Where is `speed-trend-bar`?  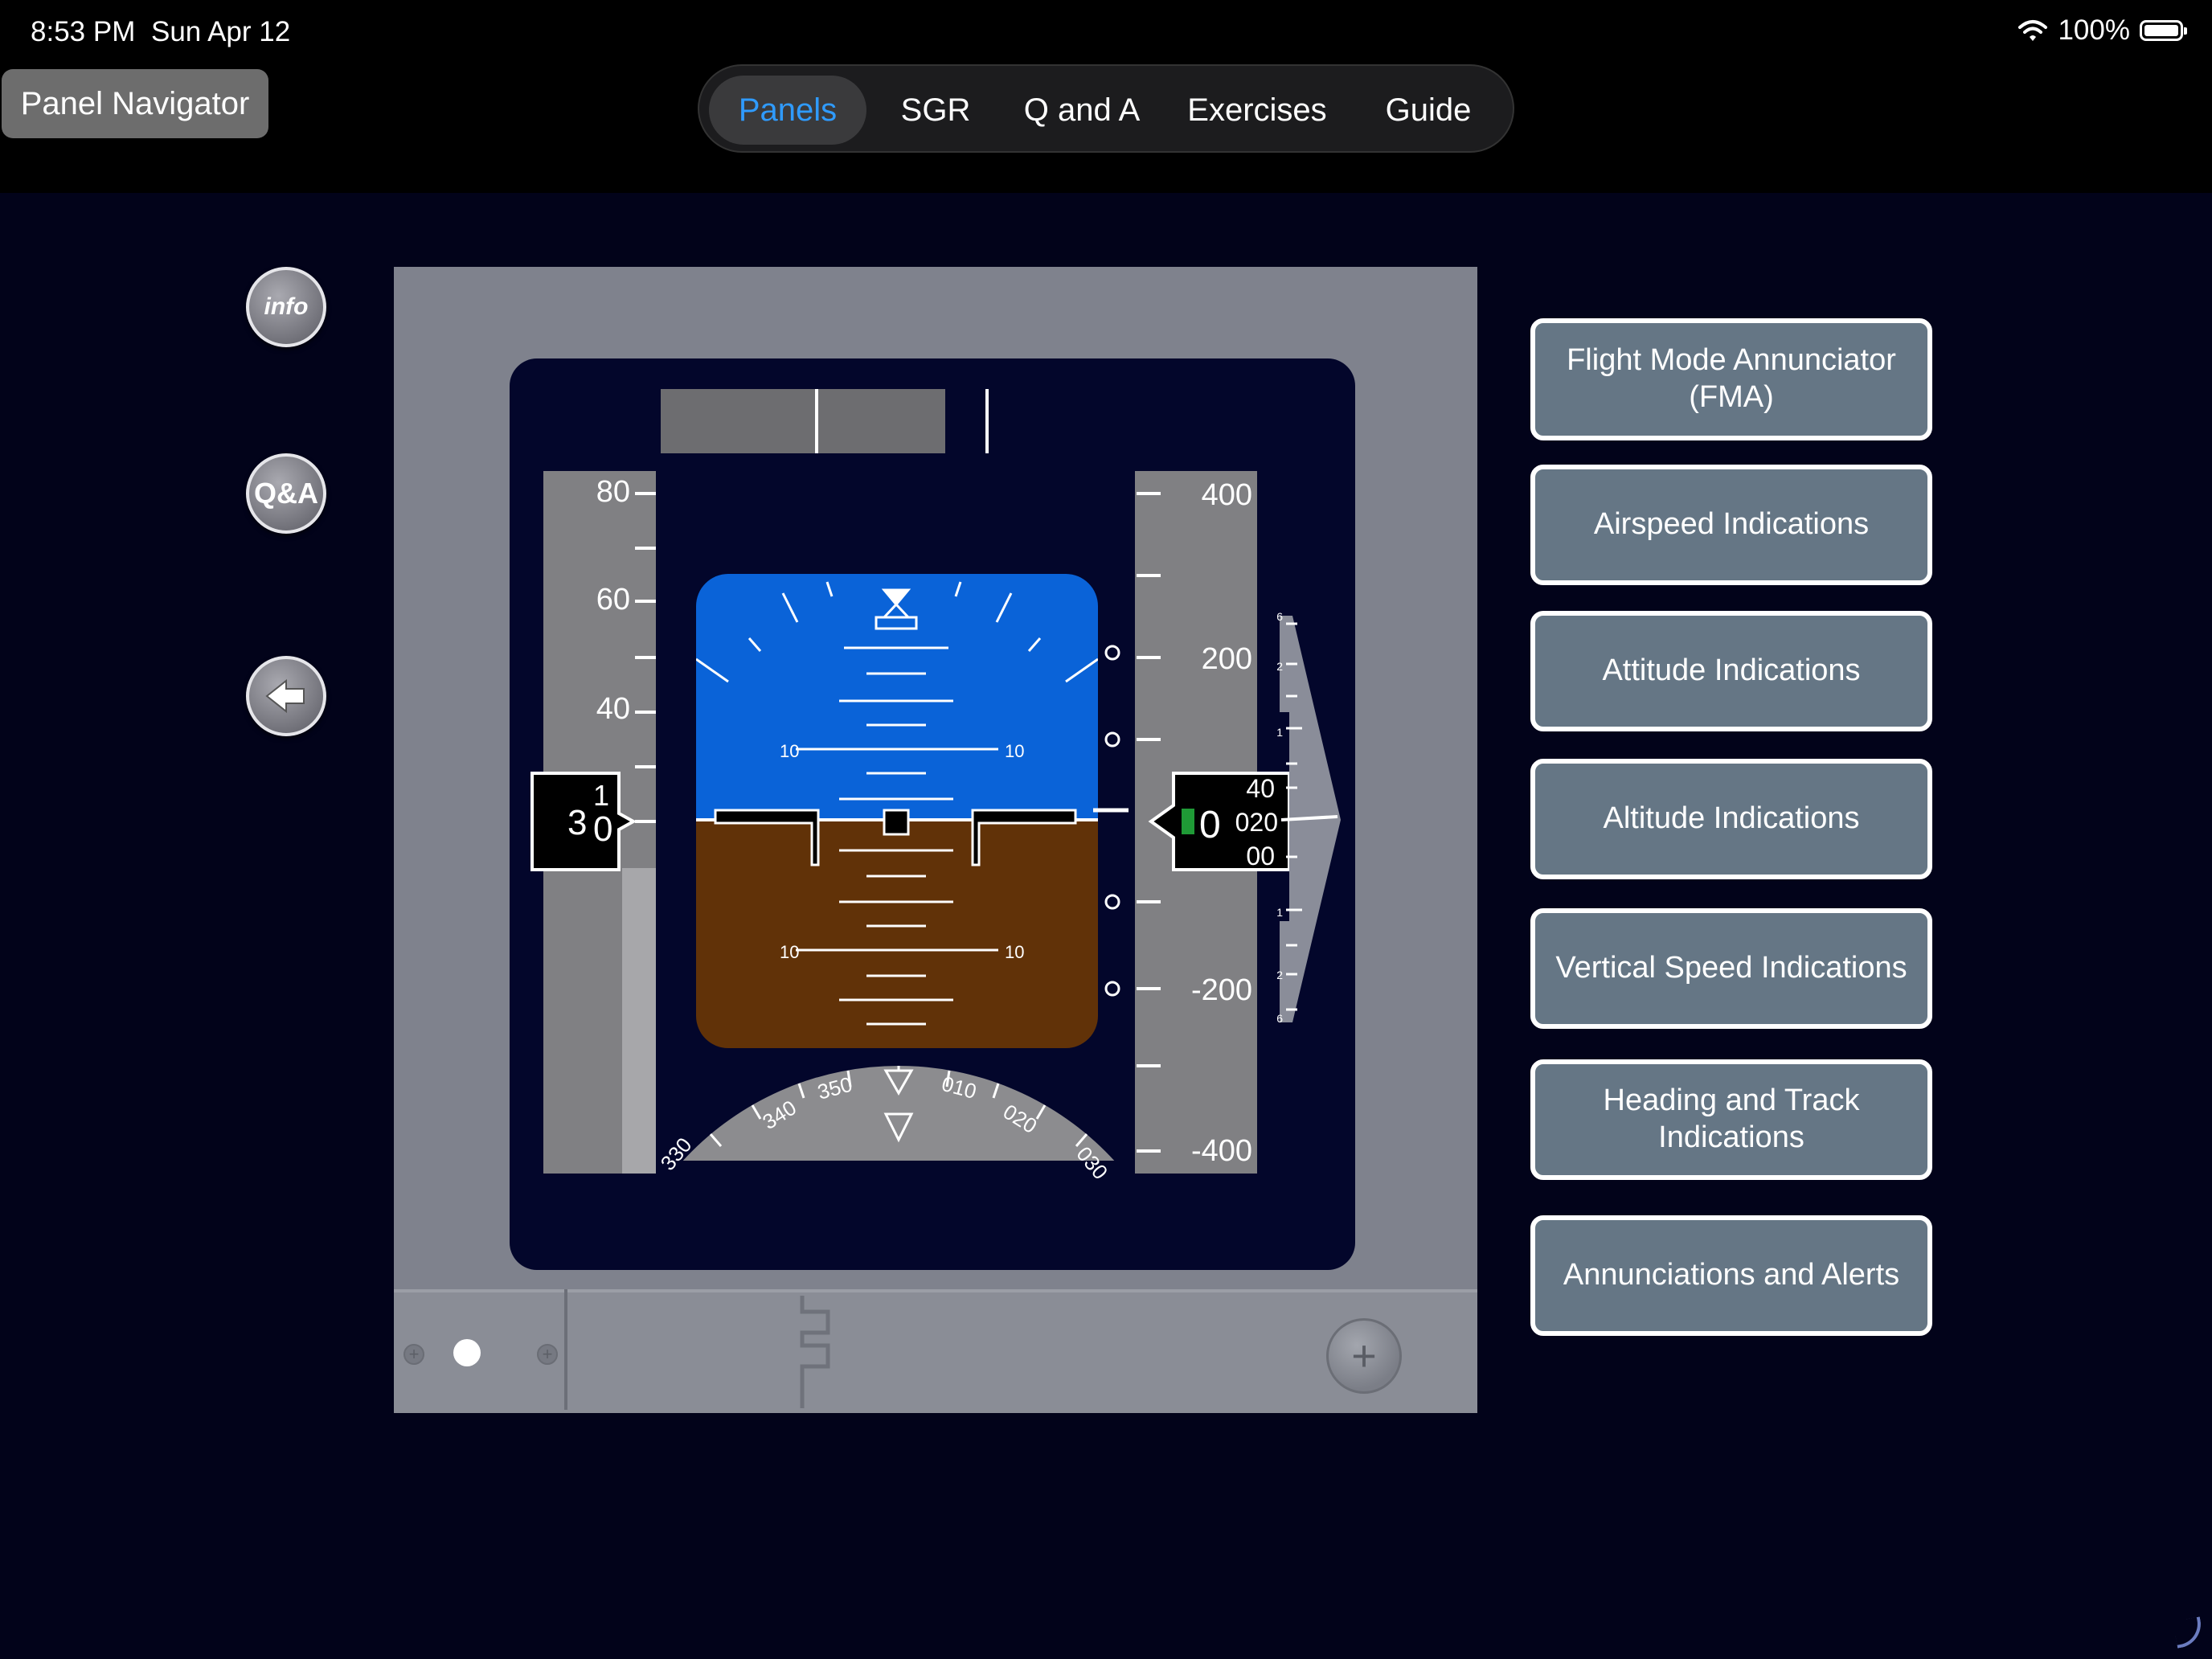
speed-trend-bar is located at coordinates (639, 1021).